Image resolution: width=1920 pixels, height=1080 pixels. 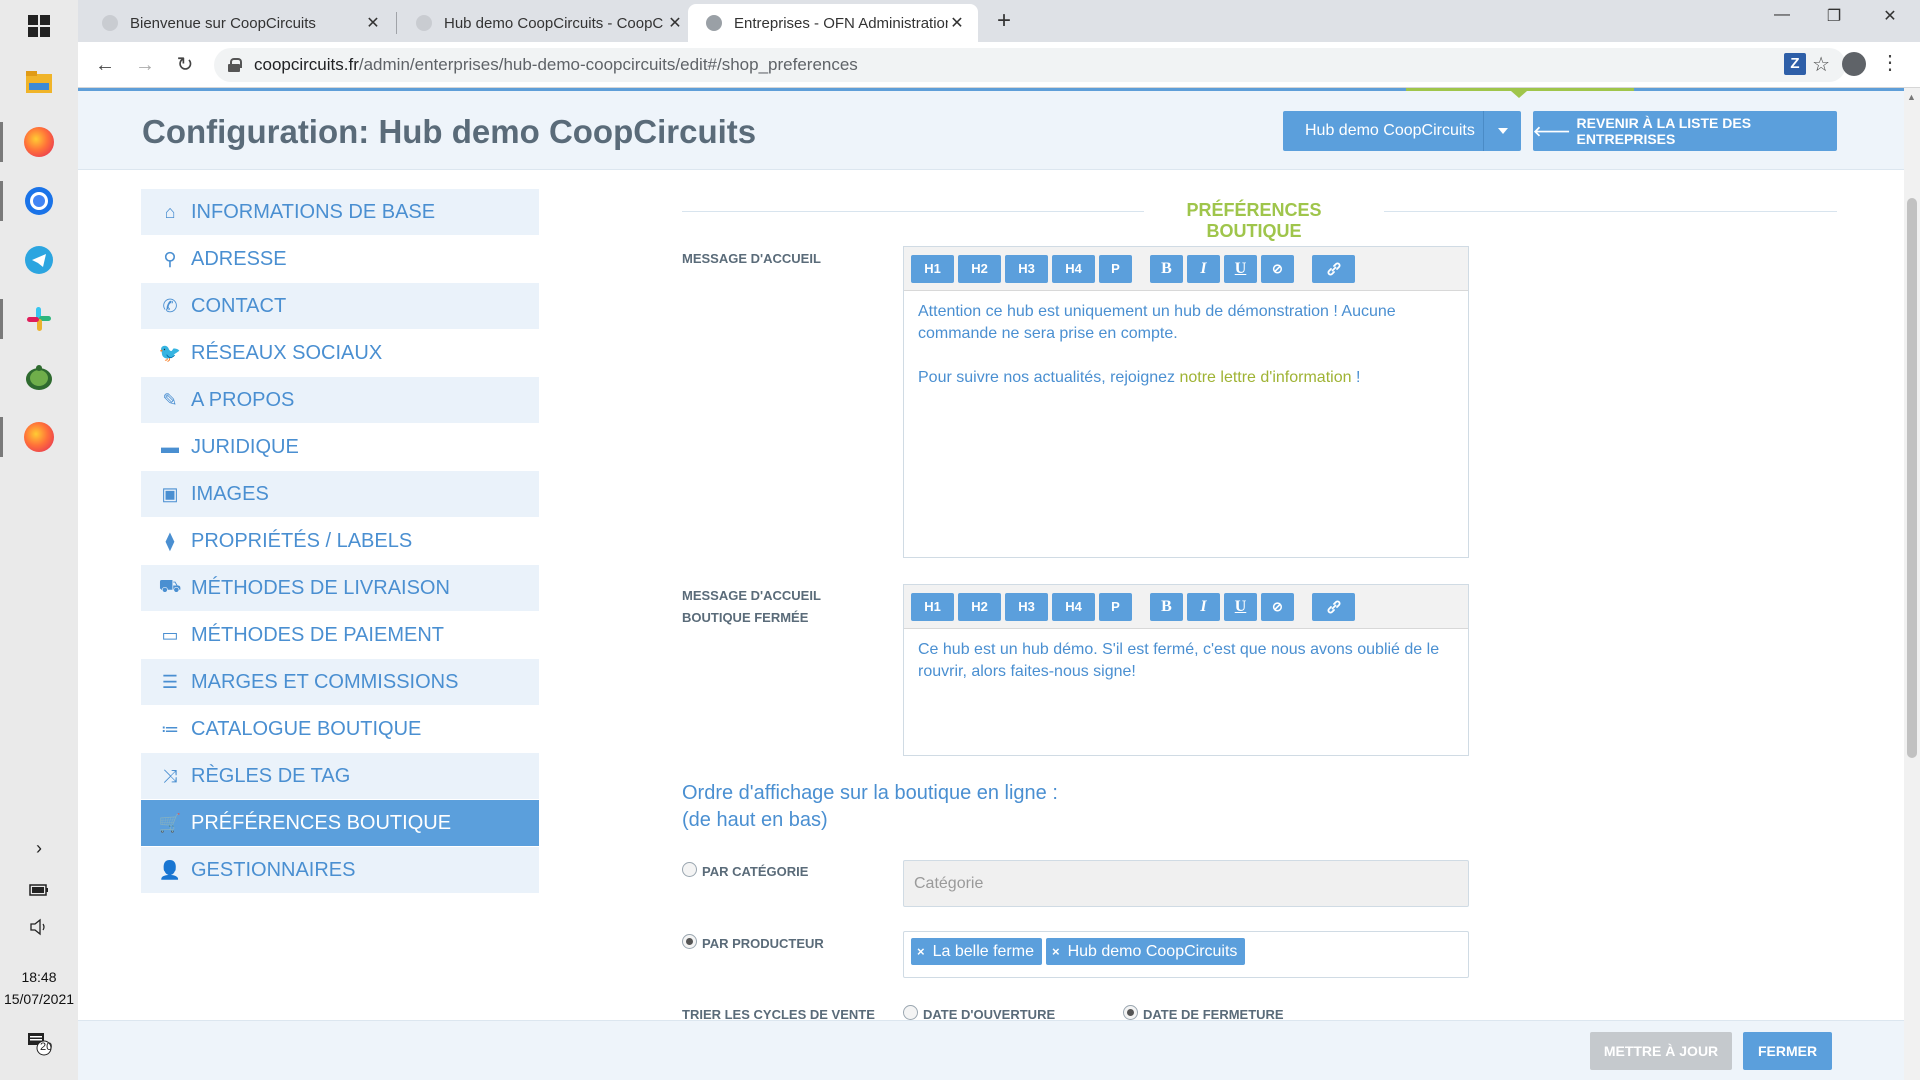 I want to click on zotero-extension-icon: Z, so click(x=1795, y=64).